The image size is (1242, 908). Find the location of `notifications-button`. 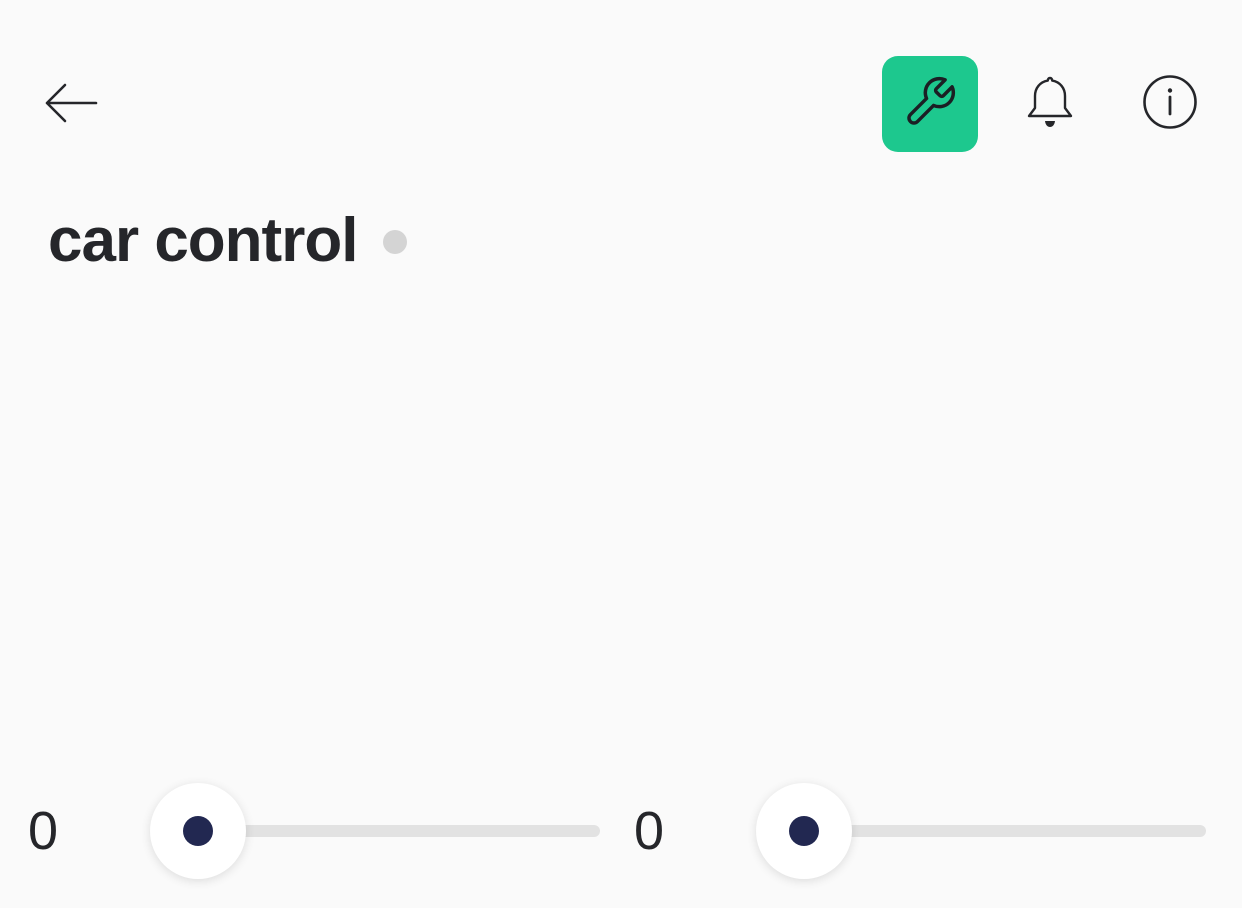

notifications-button is located at coordinates (1050, 104).